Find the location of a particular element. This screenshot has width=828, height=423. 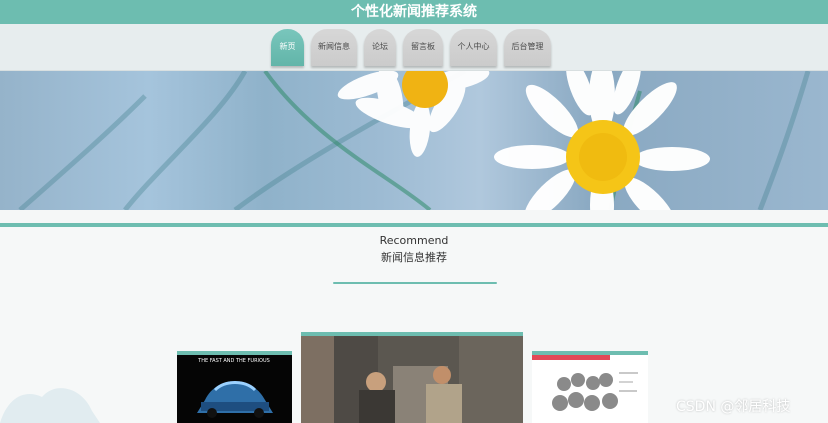

nav-tab-home: 新页 is located at coordinates (287, 47).